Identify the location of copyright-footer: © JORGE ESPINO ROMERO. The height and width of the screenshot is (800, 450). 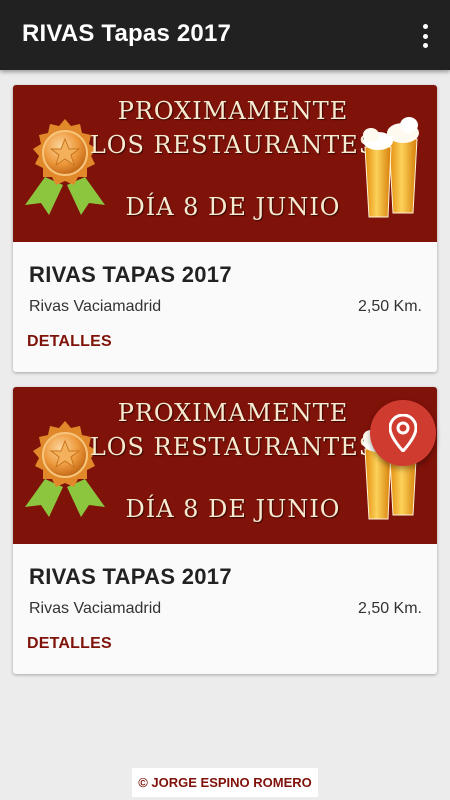
(225, 782).